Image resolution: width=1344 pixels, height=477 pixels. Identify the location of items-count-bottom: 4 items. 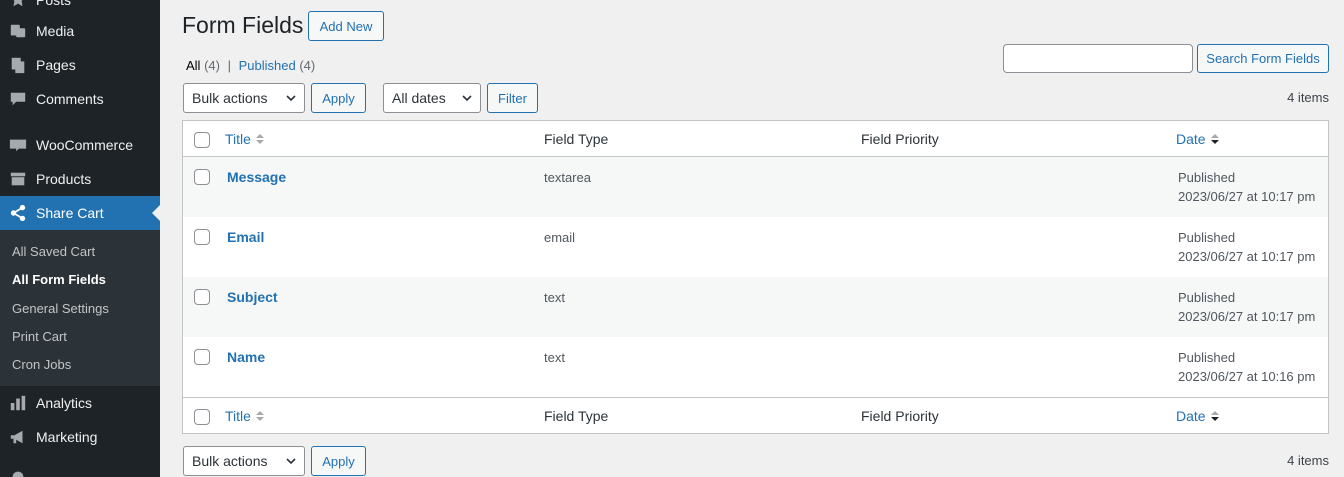
(1308, 460).